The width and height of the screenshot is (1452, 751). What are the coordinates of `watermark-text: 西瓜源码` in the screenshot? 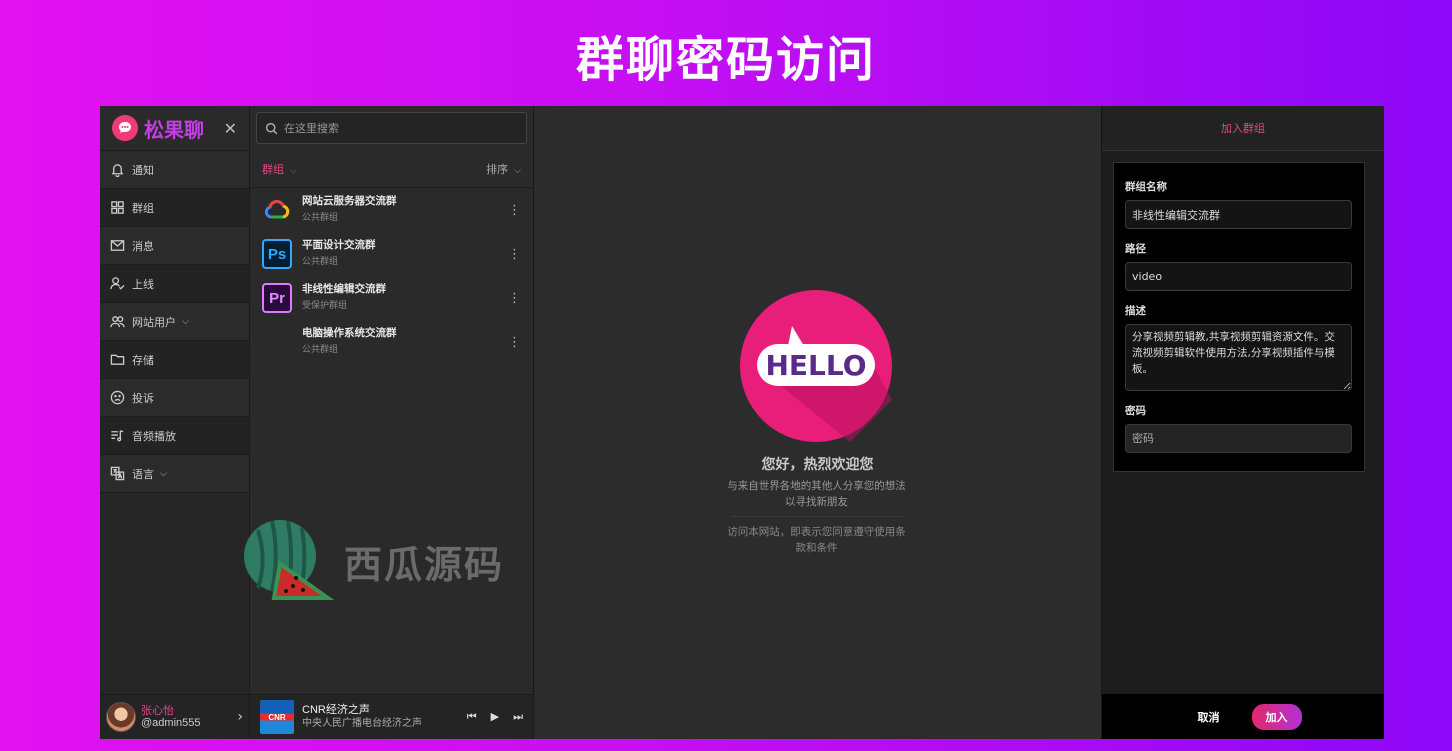 It's located at (424, 564).